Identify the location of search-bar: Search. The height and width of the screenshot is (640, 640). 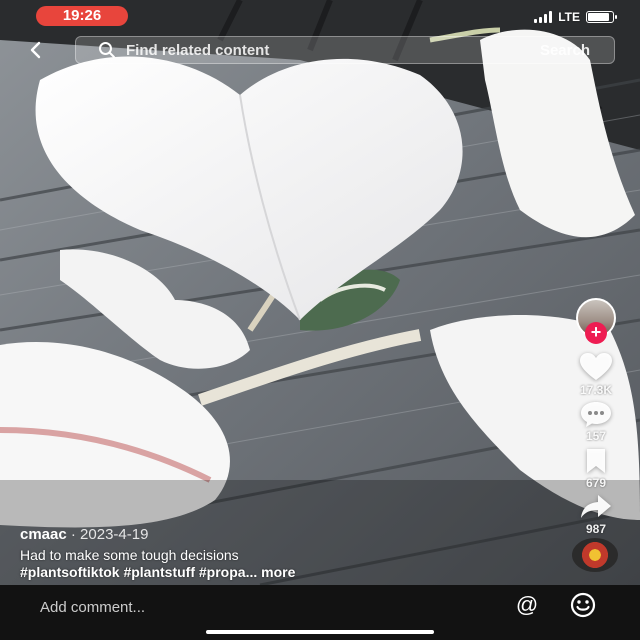
(345, 50).